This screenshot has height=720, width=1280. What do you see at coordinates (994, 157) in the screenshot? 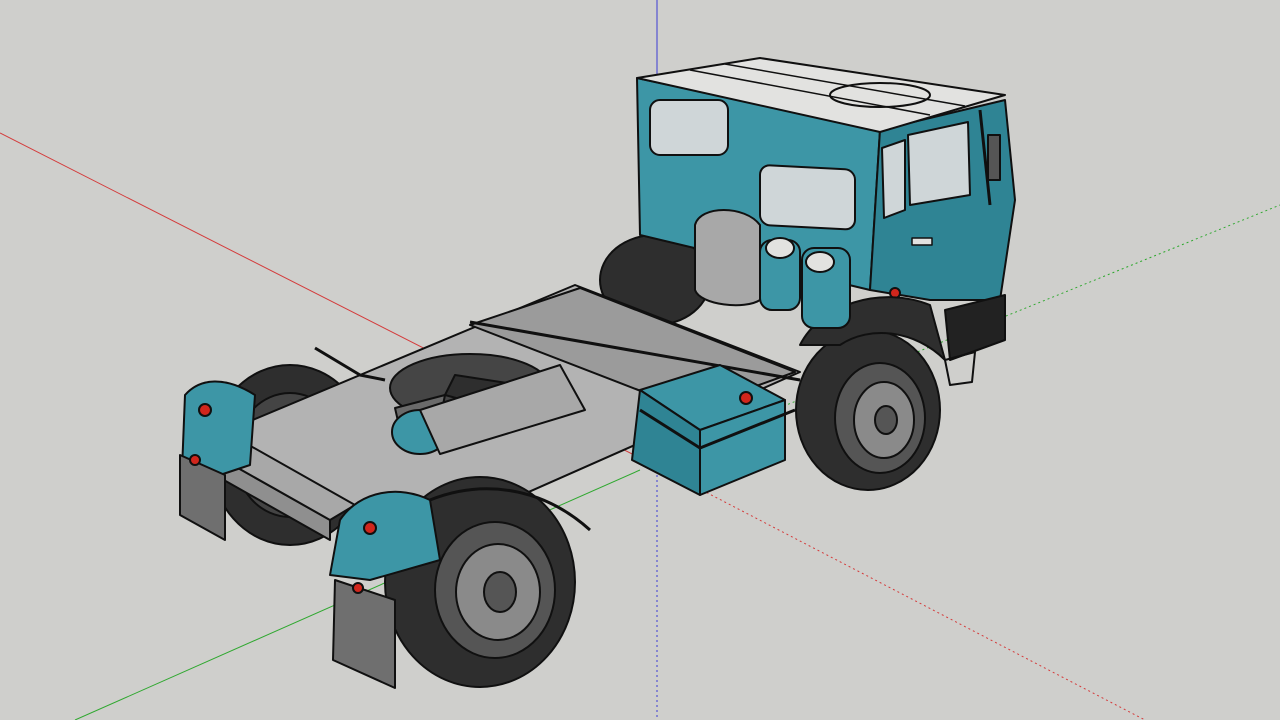
I see `side-mirror` at bounding box center [994, 157].